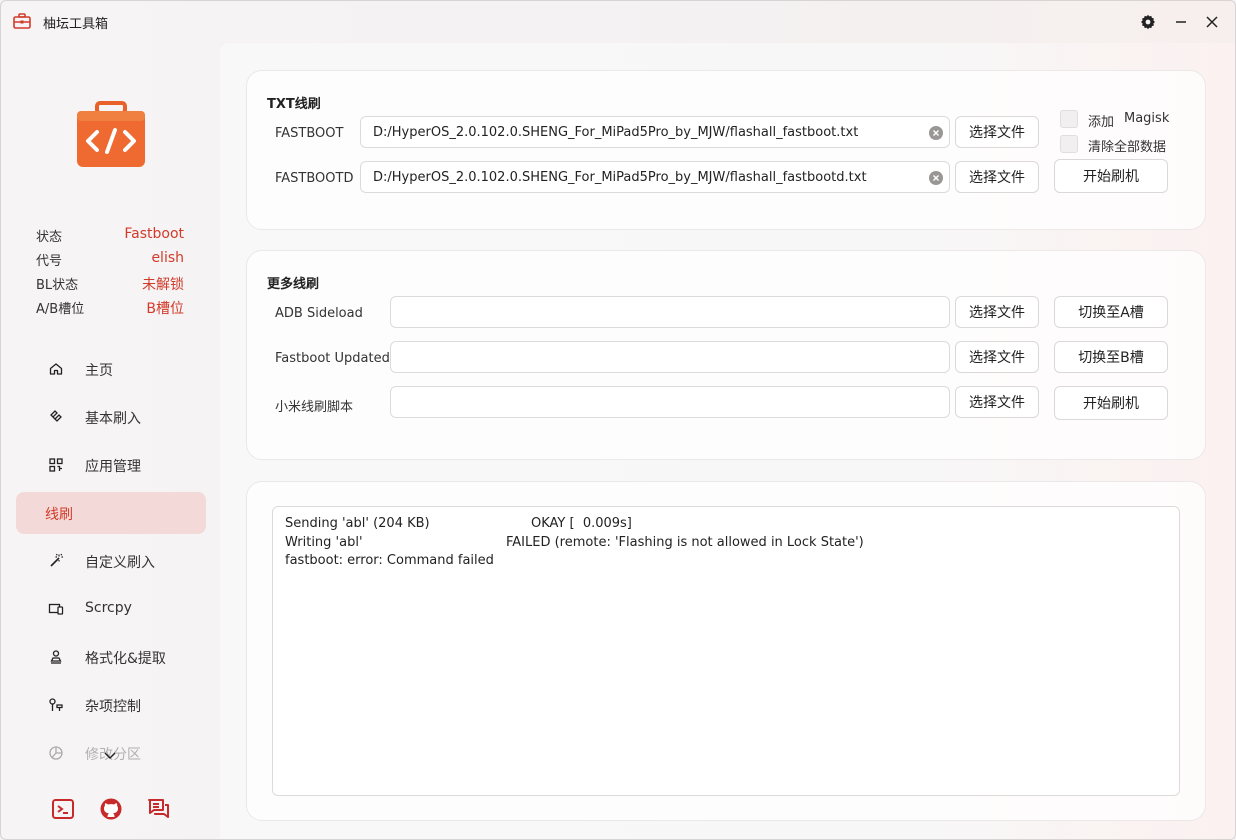  I want to click on adb-sideload-label: ADB Sideload, so click(319, 313).